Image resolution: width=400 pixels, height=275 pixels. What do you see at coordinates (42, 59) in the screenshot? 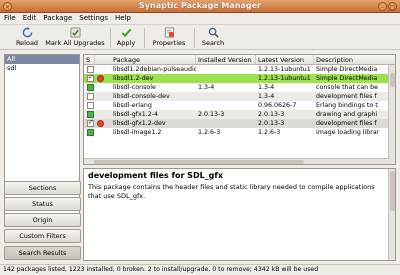
I see `filter-item-all: All` at bounding box center [42, 59].